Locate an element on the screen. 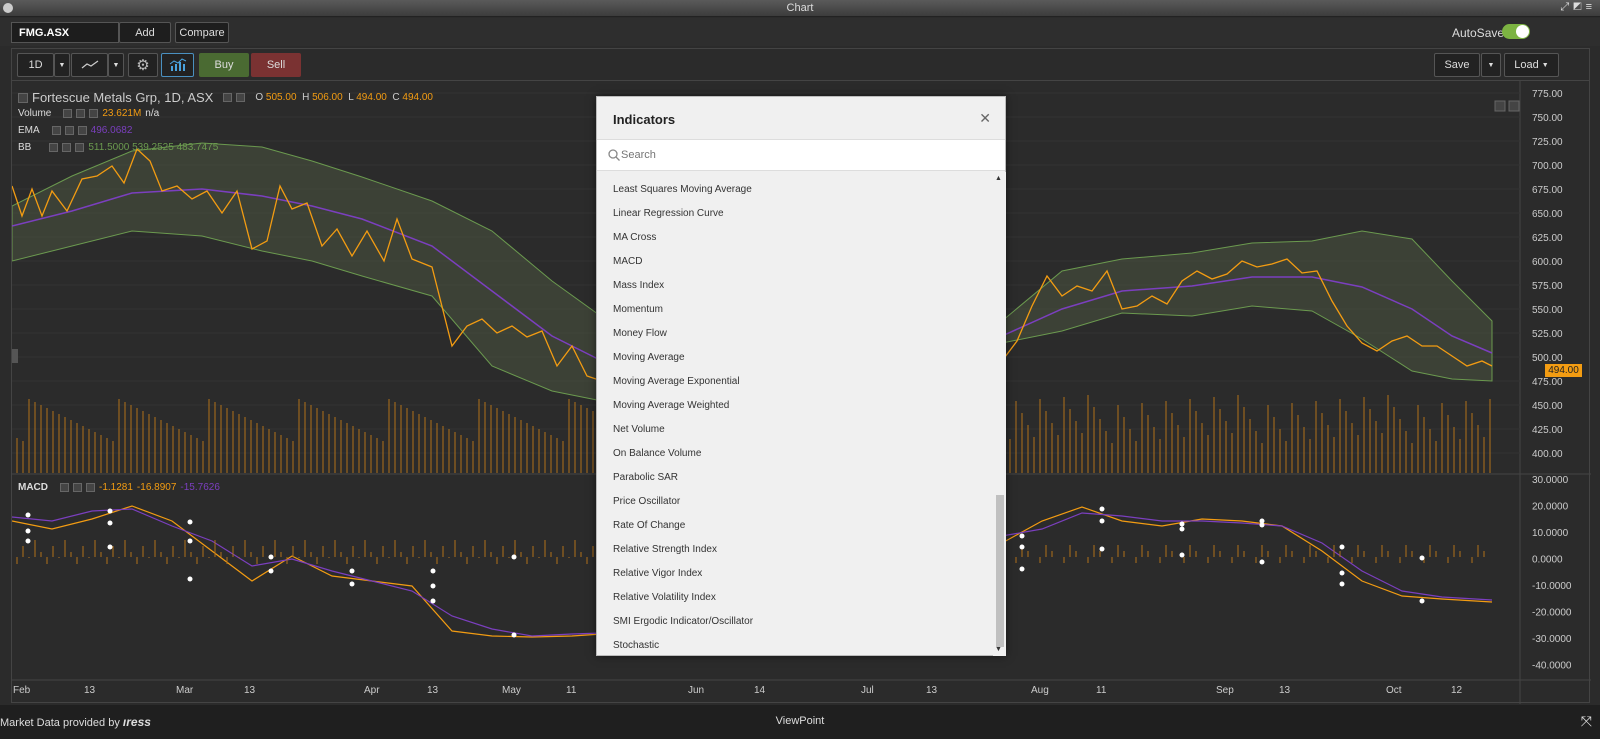 This screenshot has width=1600, height=739. indicator-item: Rate Of Change is located at coordinates (649, 525).